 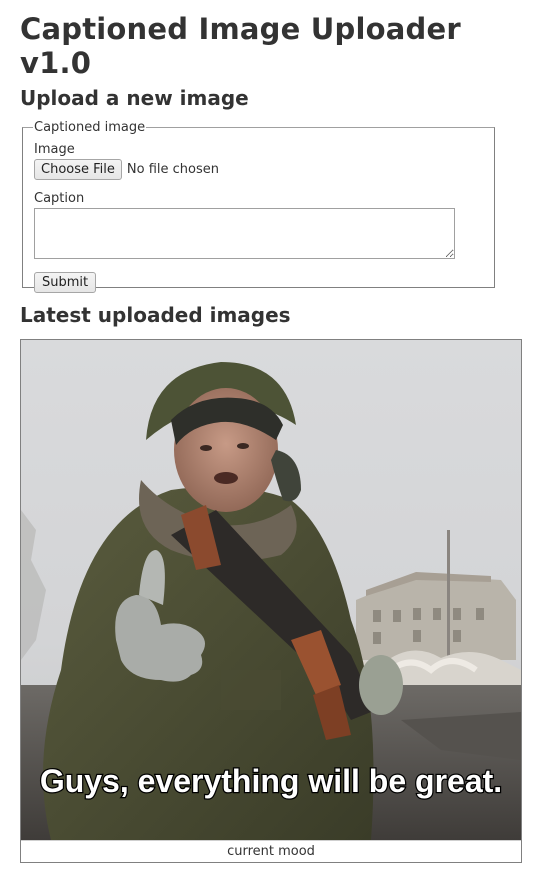 What do you see at coordinates (90, 127) in the screenshot?
I see `form-legend: Captioned image` at bounding box center [90, 127].